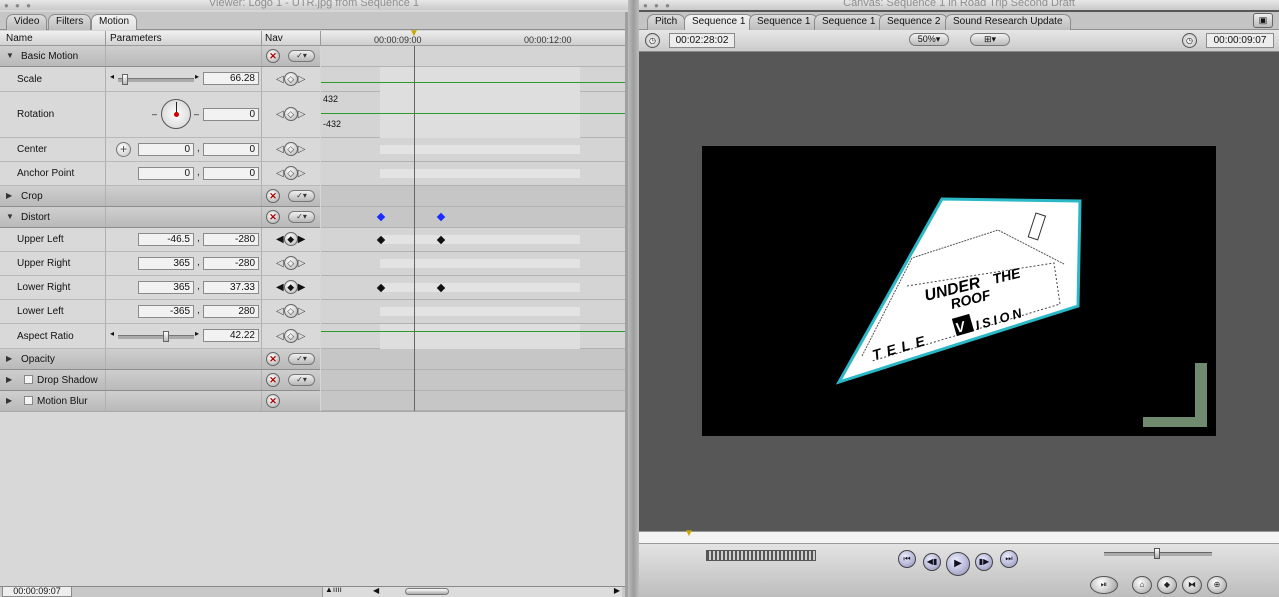 This screenshot has height=597, width=1279. Describe the element at coordinates (231, 335) in the screenshot. I see `aspect-value-field: 42.22` at that location.